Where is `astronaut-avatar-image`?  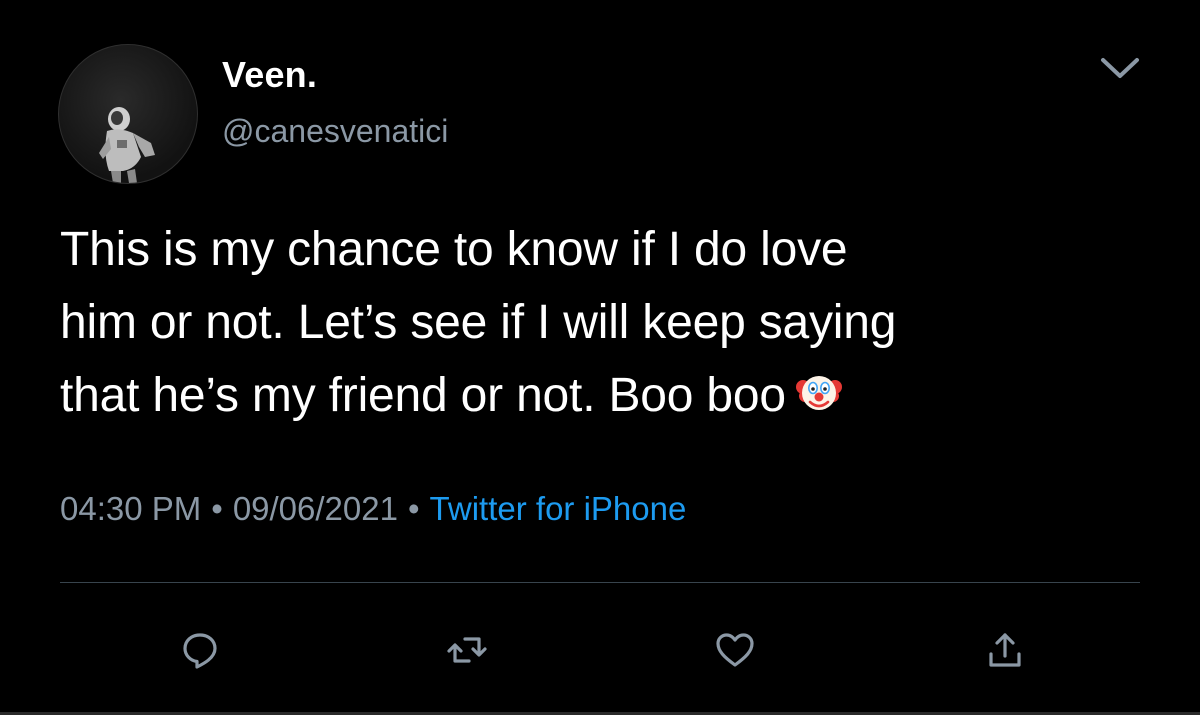
astronaut-avatar-image is located at coordinates (127, 145).